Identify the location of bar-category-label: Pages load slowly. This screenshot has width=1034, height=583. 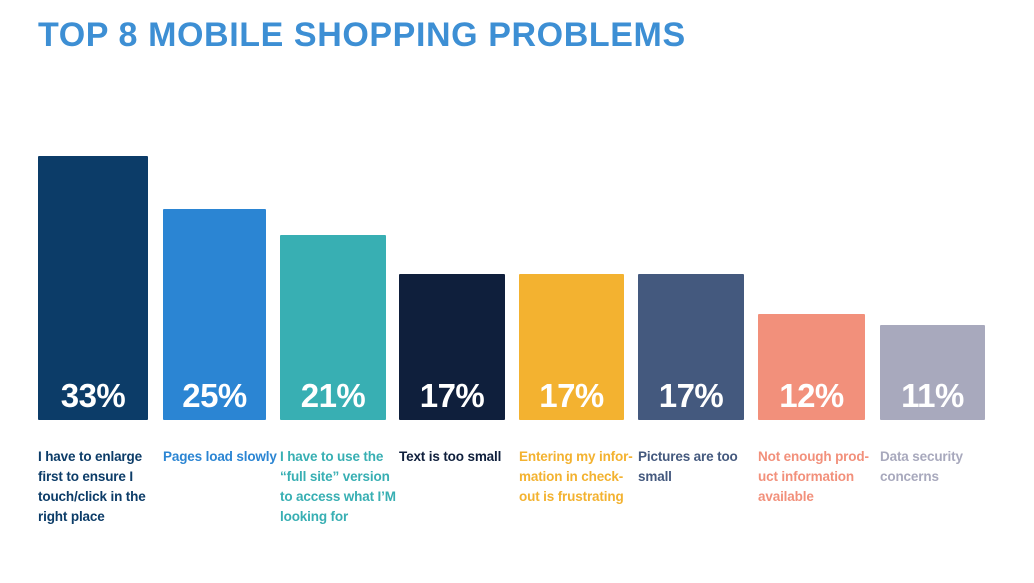
(220, 456).